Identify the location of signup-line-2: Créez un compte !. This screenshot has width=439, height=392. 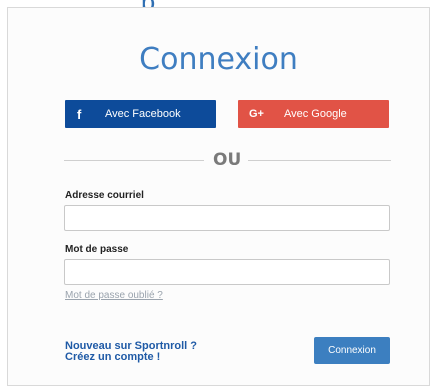
(113, 357).